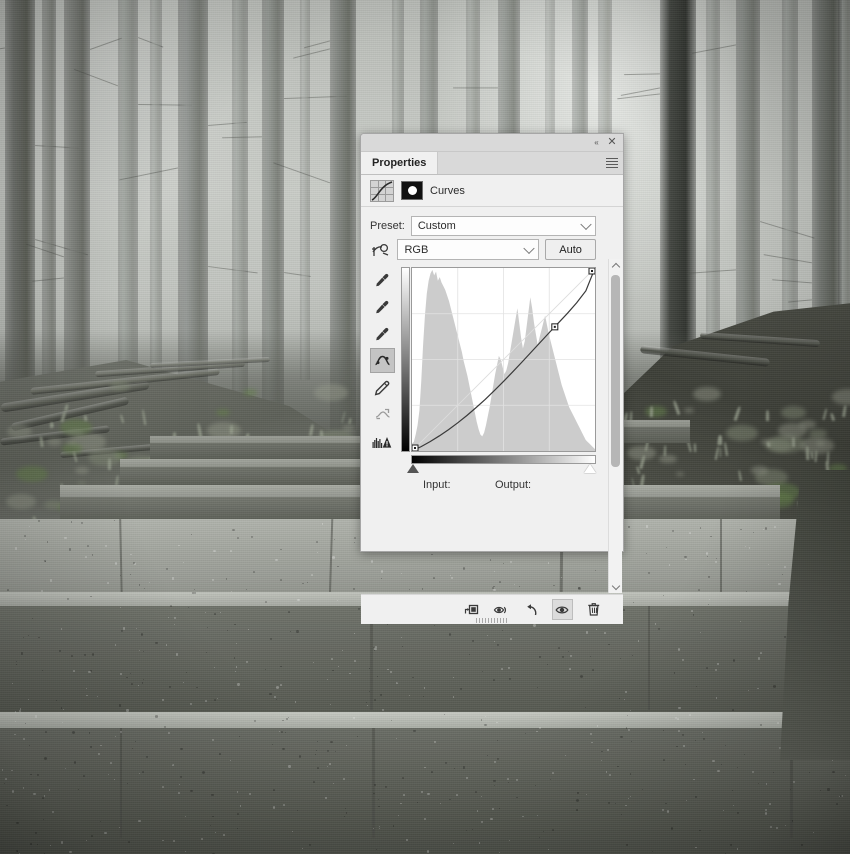  Describe the element at coordinates (382, 360) in the screenshot. I see `curve-point-tool` at that location.